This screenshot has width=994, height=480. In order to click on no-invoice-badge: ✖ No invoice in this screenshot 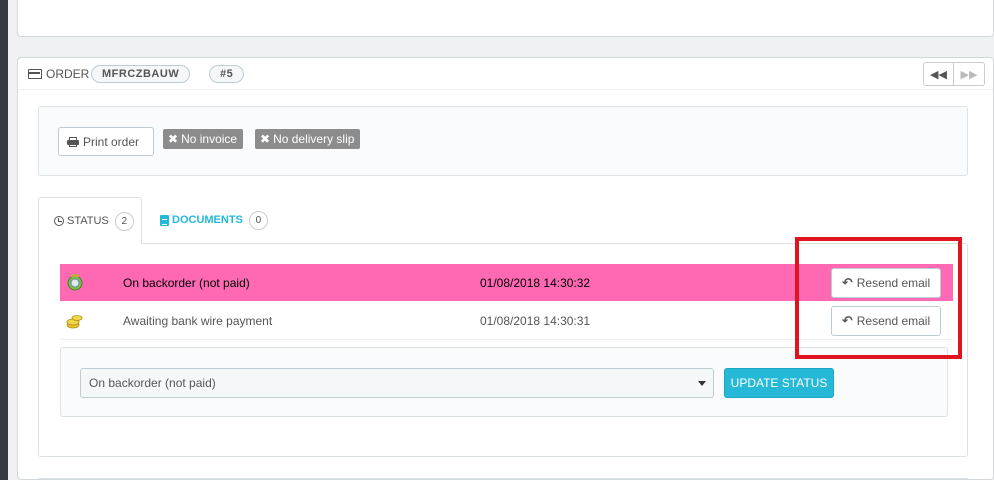, I will do `click(203, 139)`.